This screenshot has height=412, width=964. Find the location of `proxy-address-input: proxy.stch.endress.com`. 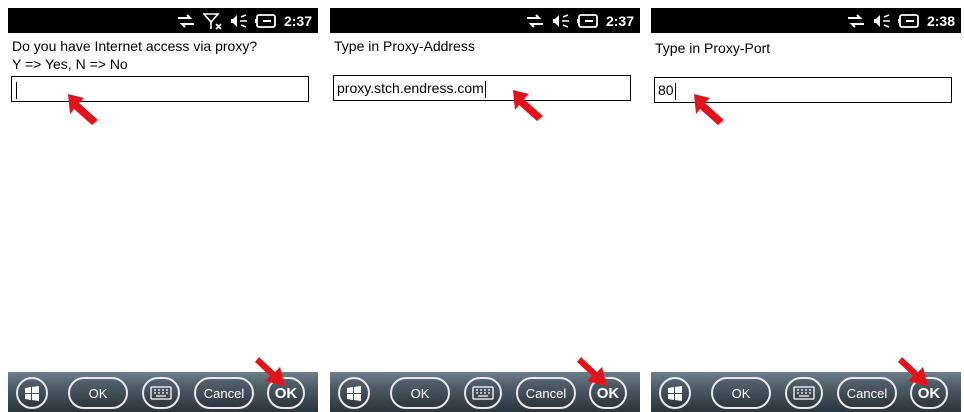

proxy-address-input: proxy.stch.endress.com is located at coordinates (482, 88).